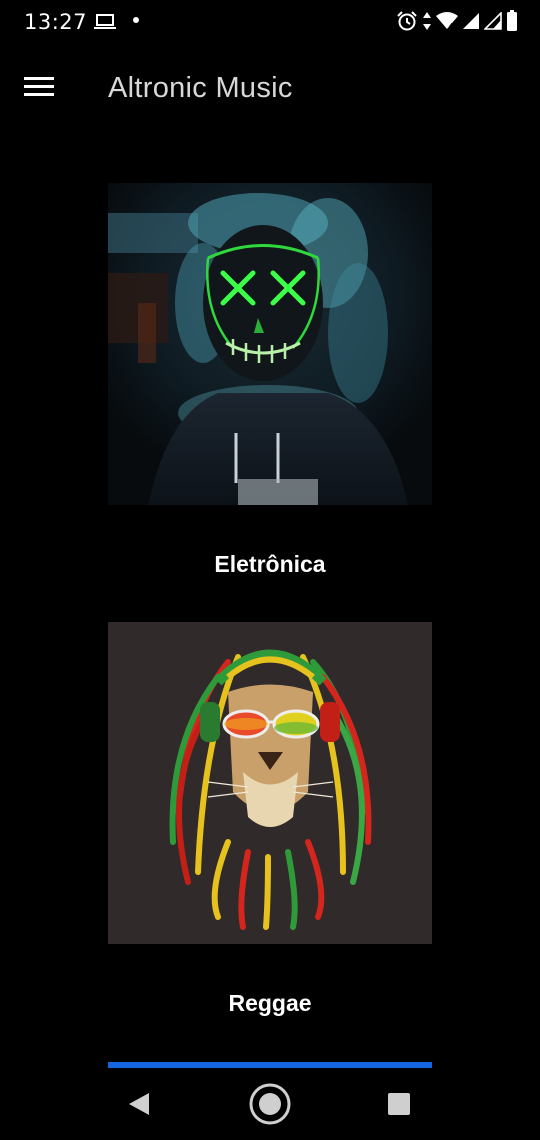 This screenshot has height=1140, width=540. I want to click on status-icons: 4, so click(457, 21).